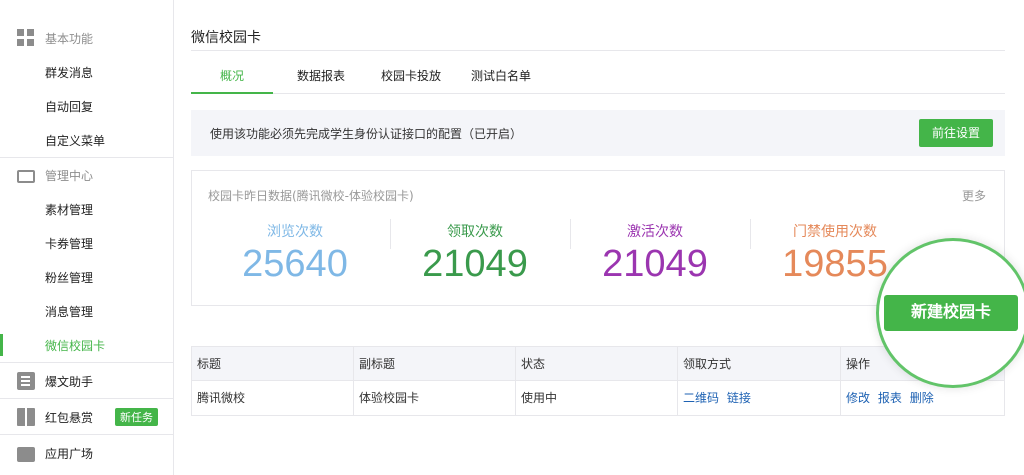 This screenshot has height=475, width=1024. I want to click on table-cell-actions: 修改 报表 删除, so click(922, 398).